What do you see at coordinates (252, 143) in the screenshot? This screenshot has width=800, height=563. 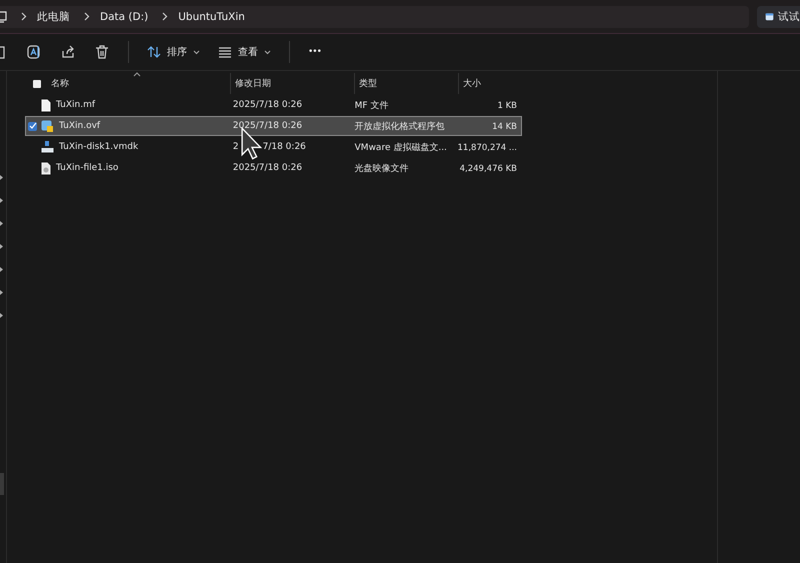 I see `mouse-cursor-icon` at bounding box center [252, 143].